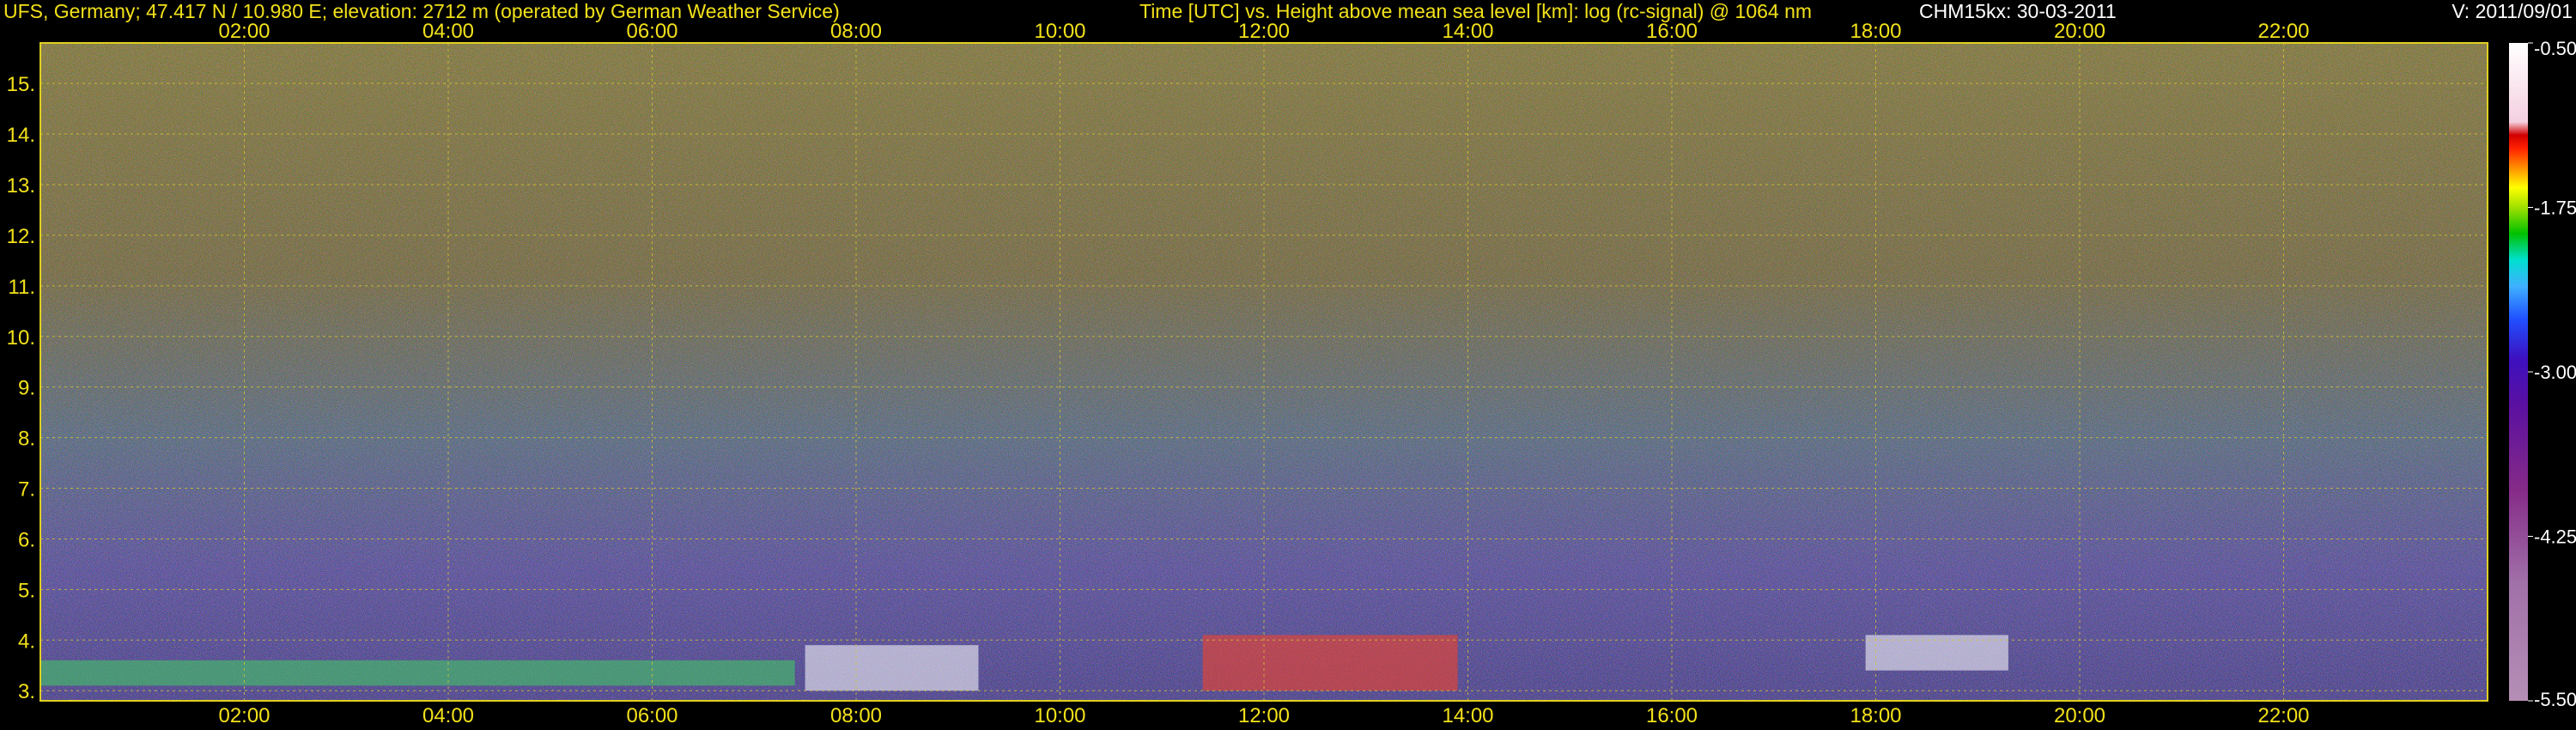 The image size is (2576, 730). Describe the element at coordinates (2283, 715) in the screenshot. I see `x-tick-bottom-10: 22:00` at that location.